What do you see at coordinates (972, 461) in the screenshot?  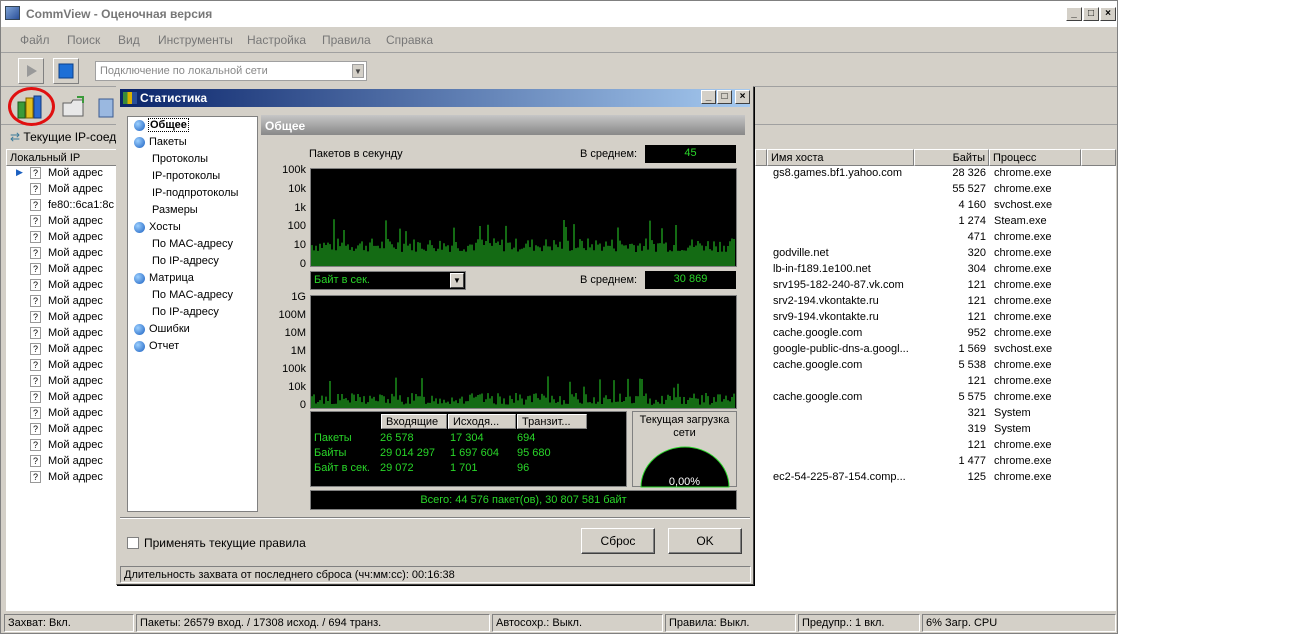 I see `cell-bytes: 1 477` at bounding box center [972, 461].